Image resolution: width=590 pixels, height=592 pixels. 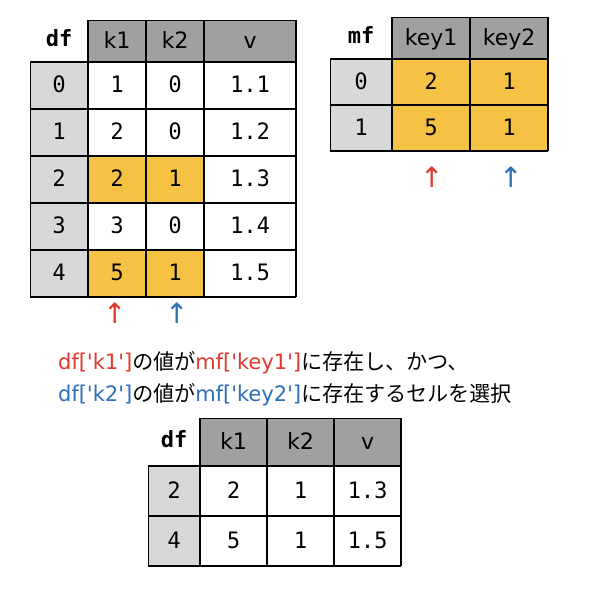 What do you see at coordinates (115, 313) in the screenshot?
I see `arrow-red-df: ↑` at bounding box center [115, 313].